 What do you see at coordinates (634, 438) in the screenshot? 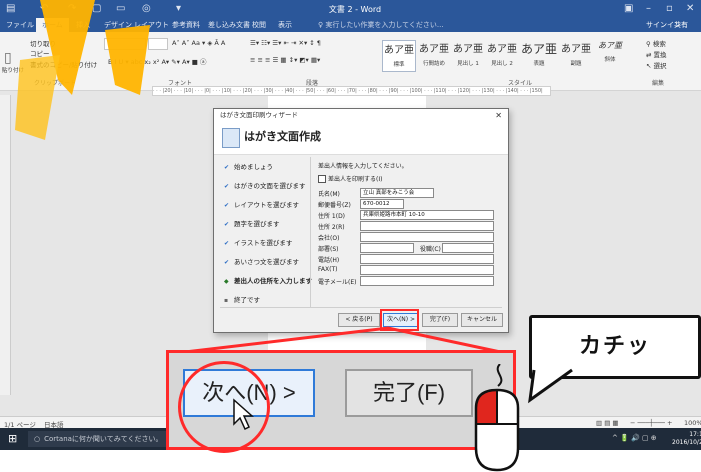
I see `tray-icons: ^ 🔋 🔊 ▢ ⊕` at bounding box center [634, 438].